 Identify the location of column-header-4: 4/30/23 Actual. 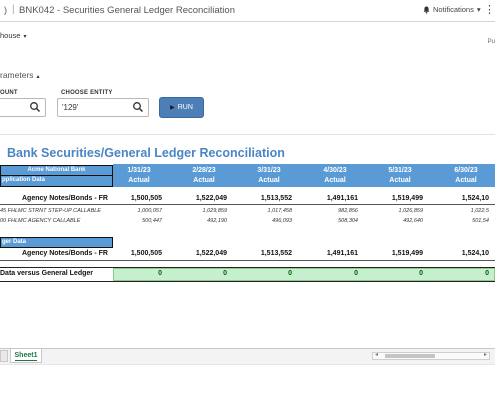
(335, 176).